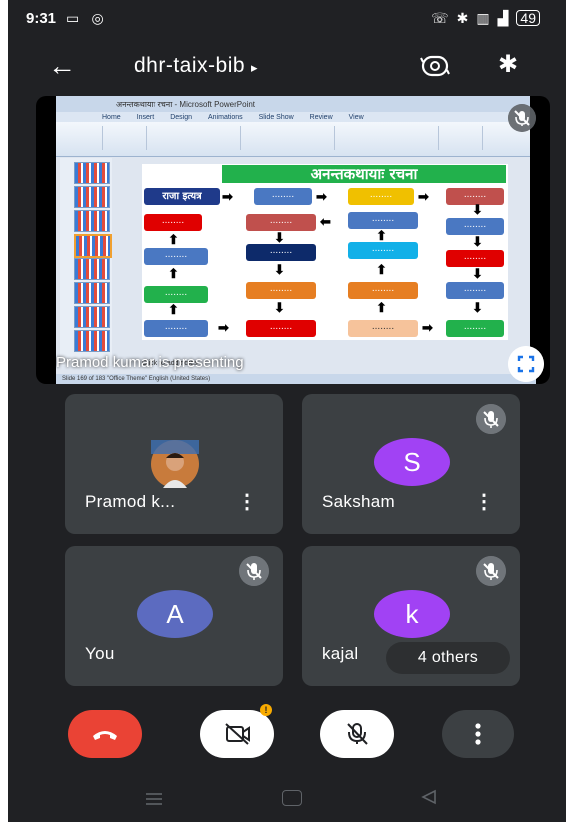 This screenshot has height=822, width=574. Describe the element at coordinates (100, 653) in the screenshot. I see `participant-name: You` at that location.